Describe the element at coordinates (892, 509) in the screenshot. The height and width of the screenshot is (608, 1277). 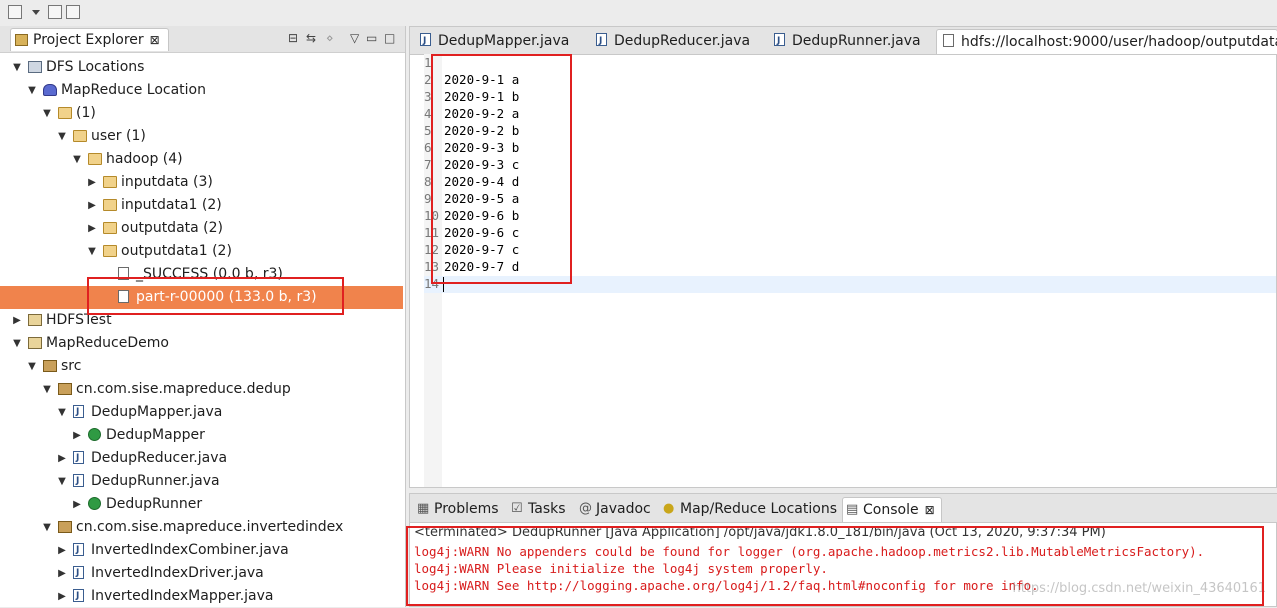
I see `tab-console: ▤ Console ⊠` at that location.